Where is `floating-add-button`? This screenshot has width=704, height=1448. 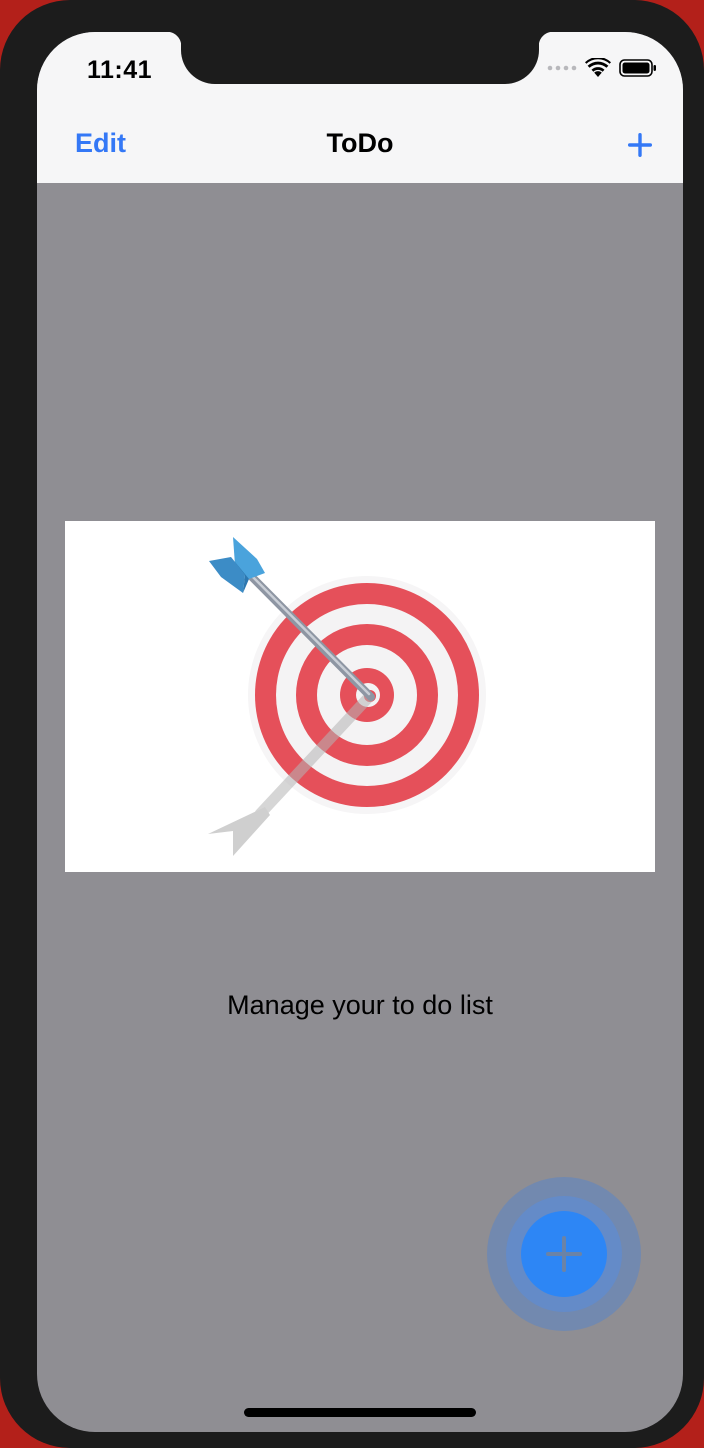
floating-add-button is located at coordinates (564, 1254).